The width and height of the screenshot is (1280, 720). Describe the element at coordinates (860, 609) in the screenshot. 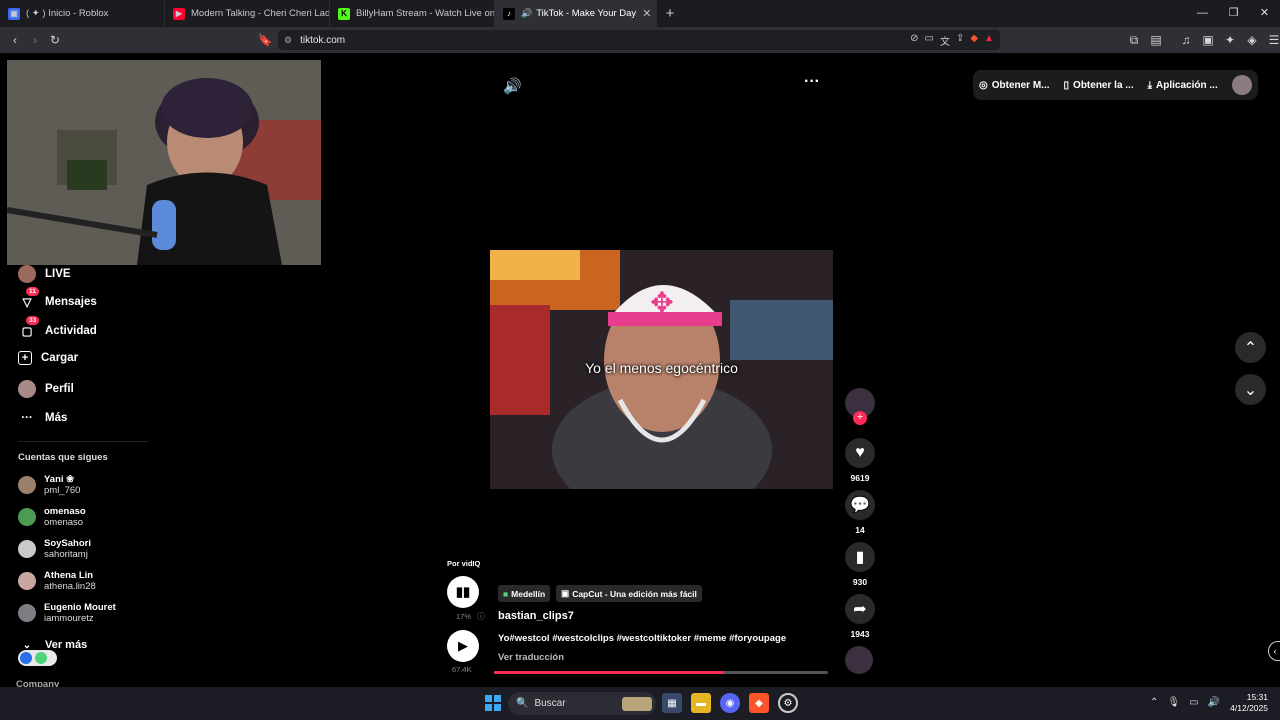

I see `share-icon: ➦` at that location.